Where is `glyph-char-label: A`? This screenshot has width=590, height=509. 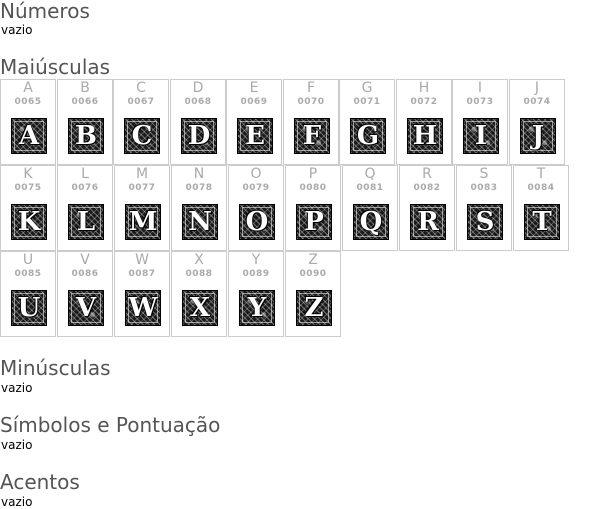 glyph-char-label: A is located at coordinates (28, 88).